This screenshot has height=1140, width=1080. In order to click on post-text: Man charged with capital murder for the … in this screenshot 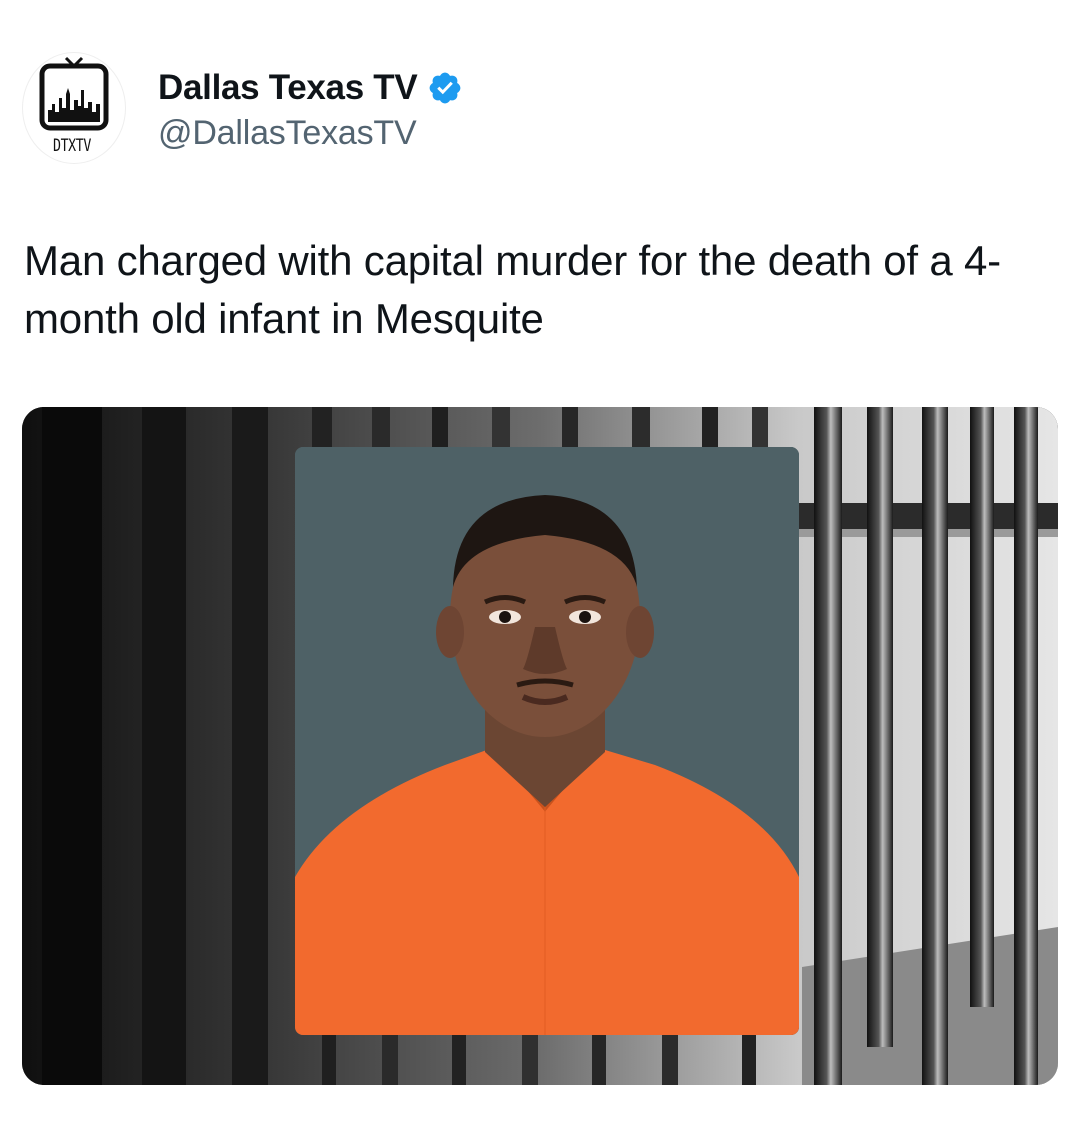, I will do `click(512, 289)`.